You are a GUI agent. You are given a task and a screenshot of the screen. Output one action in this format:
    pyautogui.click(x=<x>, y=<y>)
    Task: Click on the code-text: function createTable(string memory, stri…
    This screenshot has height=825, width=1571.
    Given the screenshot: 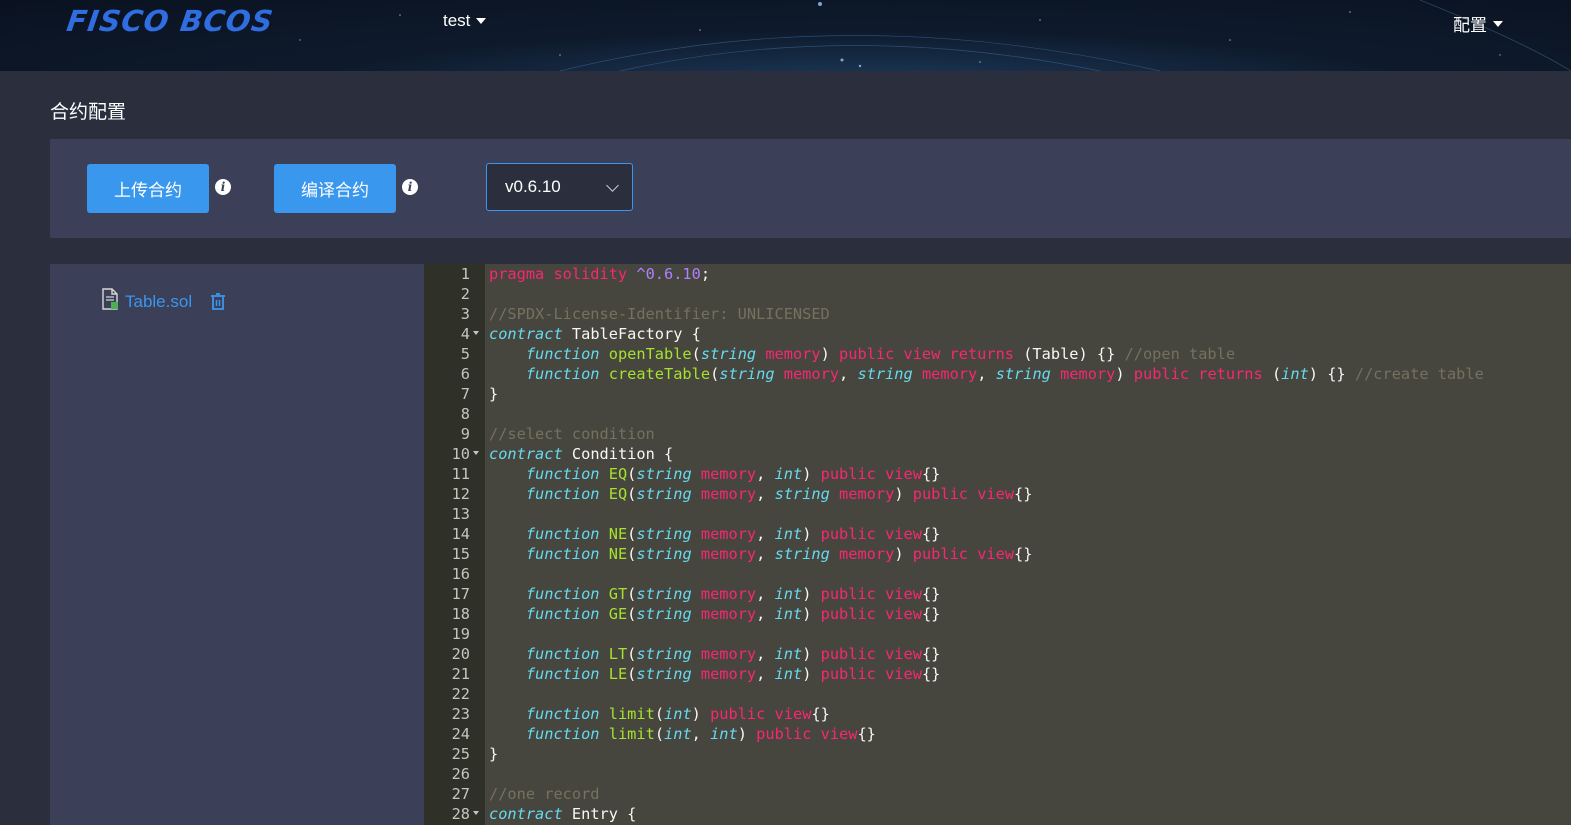 What is the action you would take?
    pyautogui.click(x=1004, y=374)
    